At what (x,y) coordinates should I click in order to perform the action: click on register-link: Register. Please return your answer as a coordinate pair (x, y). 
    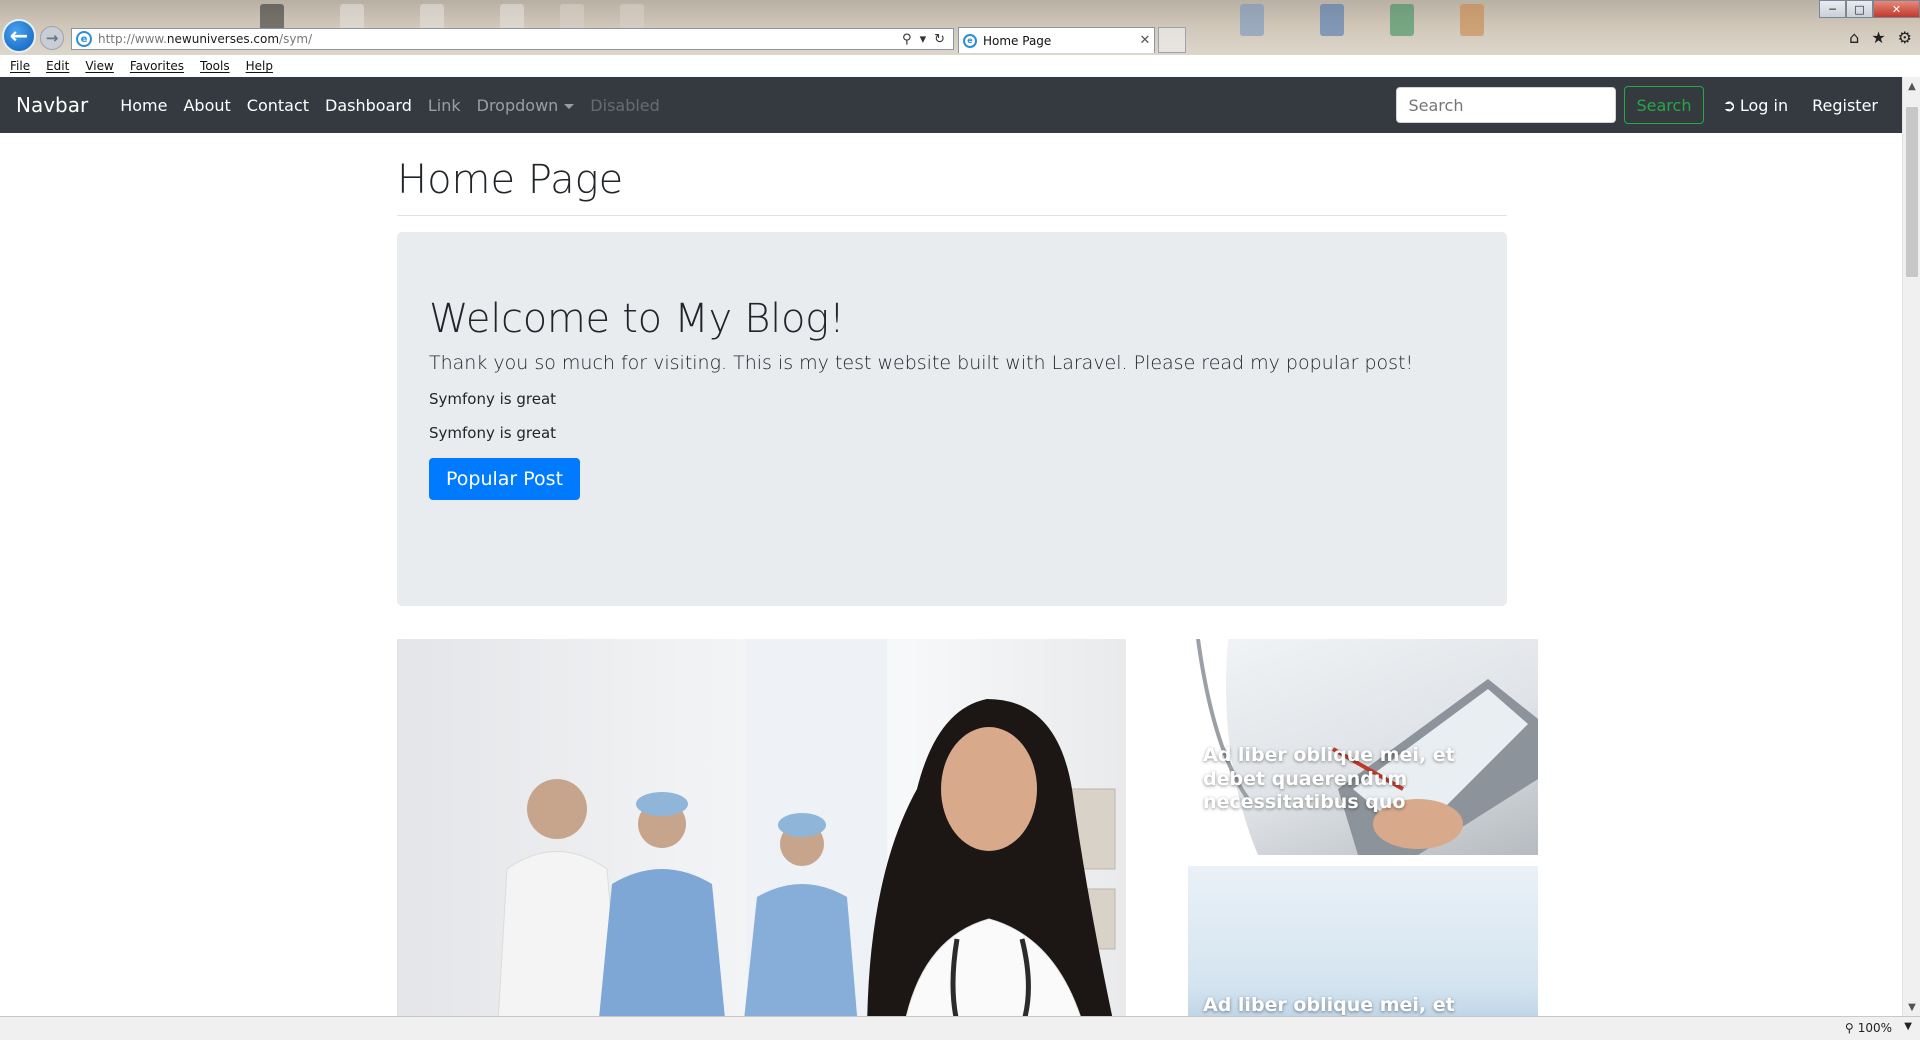
    Looking at the image, I should click on (1845, 105).